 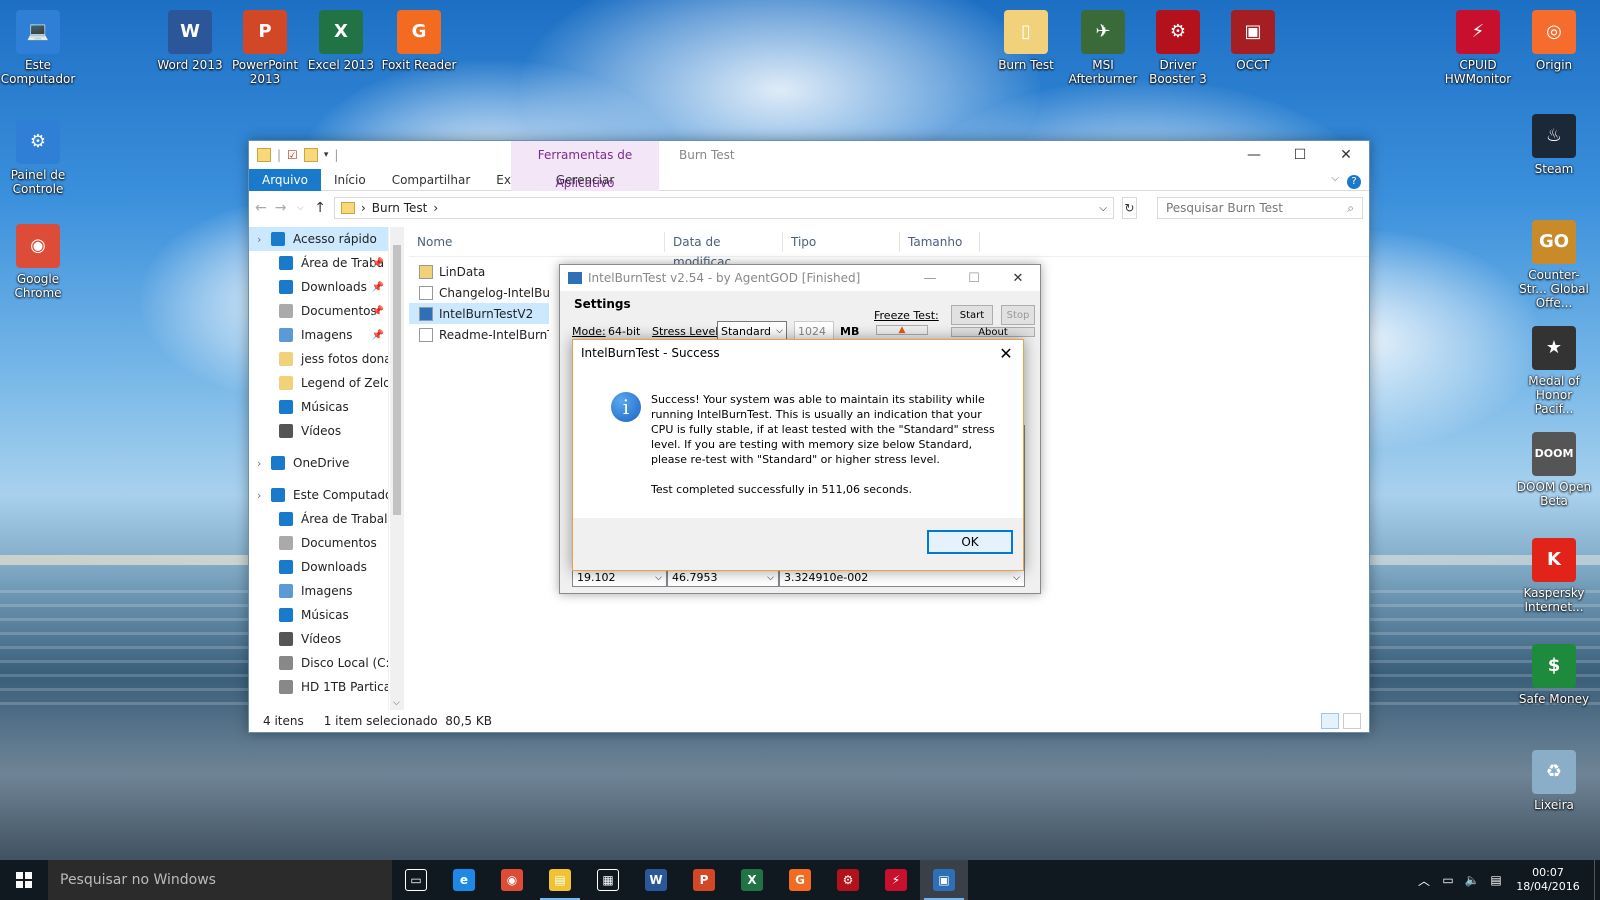 I want to click on nav-item: › OneDrive, so click(x=318, y=463).